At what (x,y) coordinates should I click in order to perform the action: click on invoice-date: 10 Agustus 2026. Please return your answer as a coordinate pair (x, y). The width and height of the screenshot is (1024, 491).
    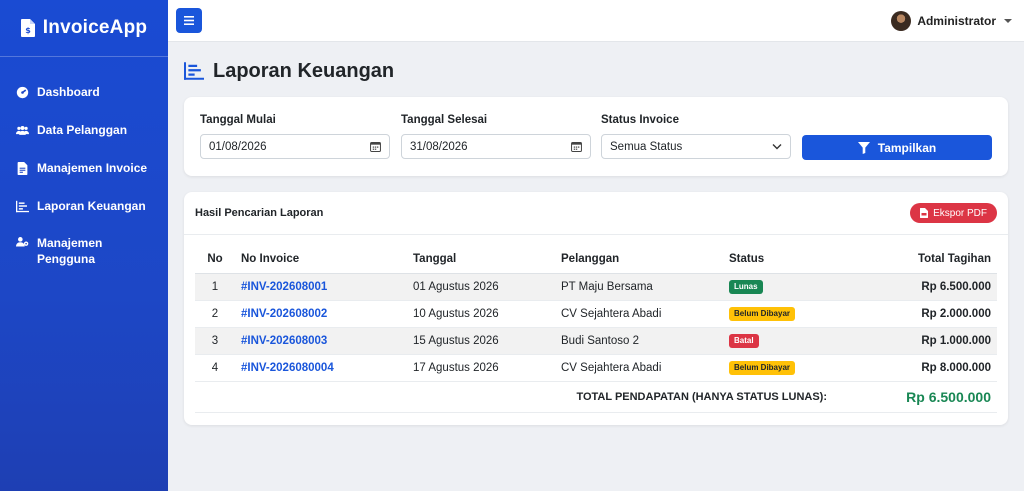
    Looking at the image, I should click on (481, 314).